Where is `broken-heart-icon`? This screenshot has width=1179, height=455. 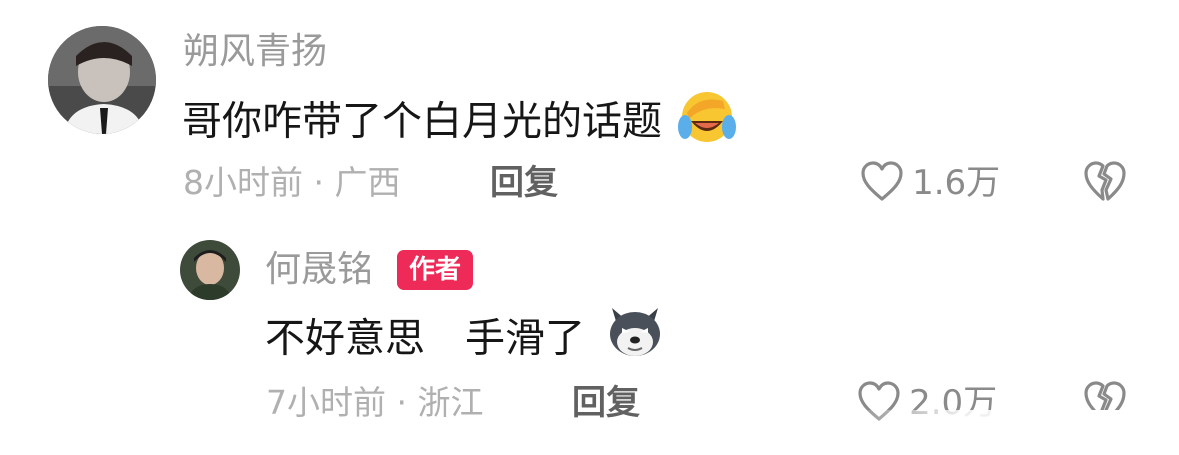 broken-heart-icon is located at coordinates (1105, 183).